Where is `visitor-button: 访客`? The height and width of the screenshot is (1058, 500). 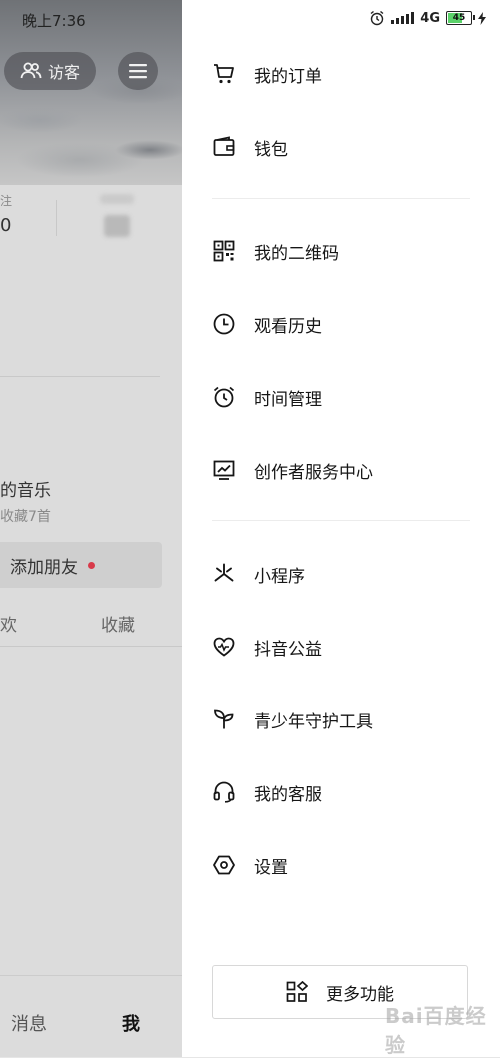
visitor-button: 访客 is located at coordinates (50, 71).